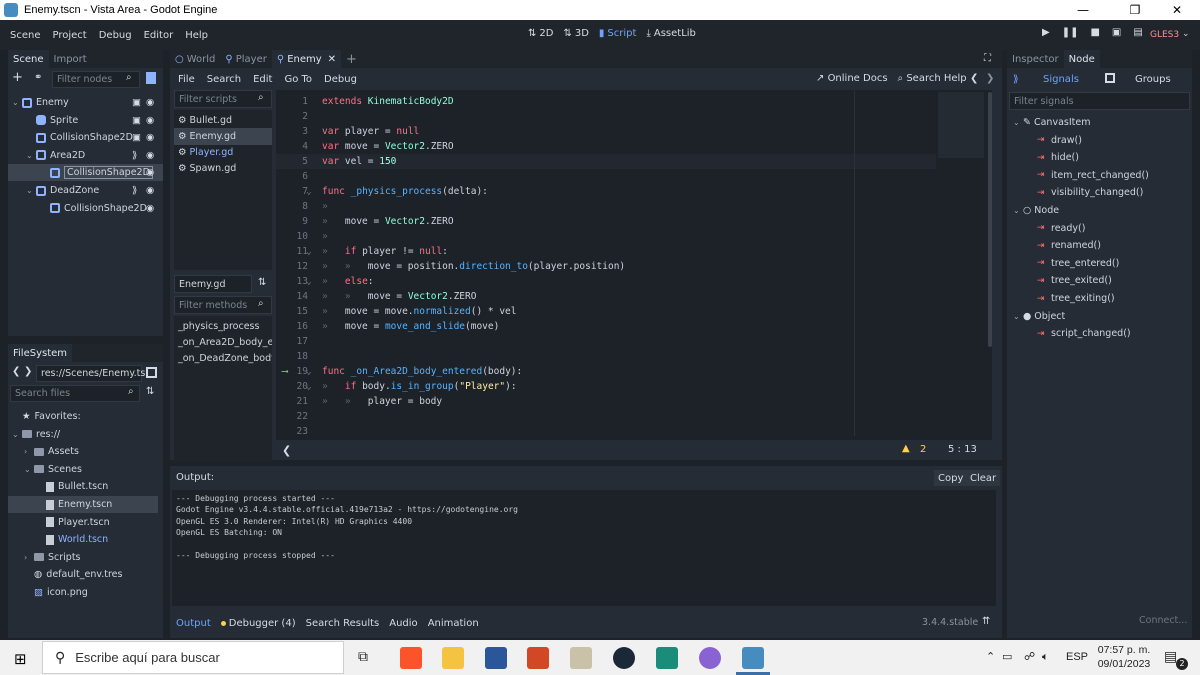  I want to click on code-line: 6, so click(606, 176).